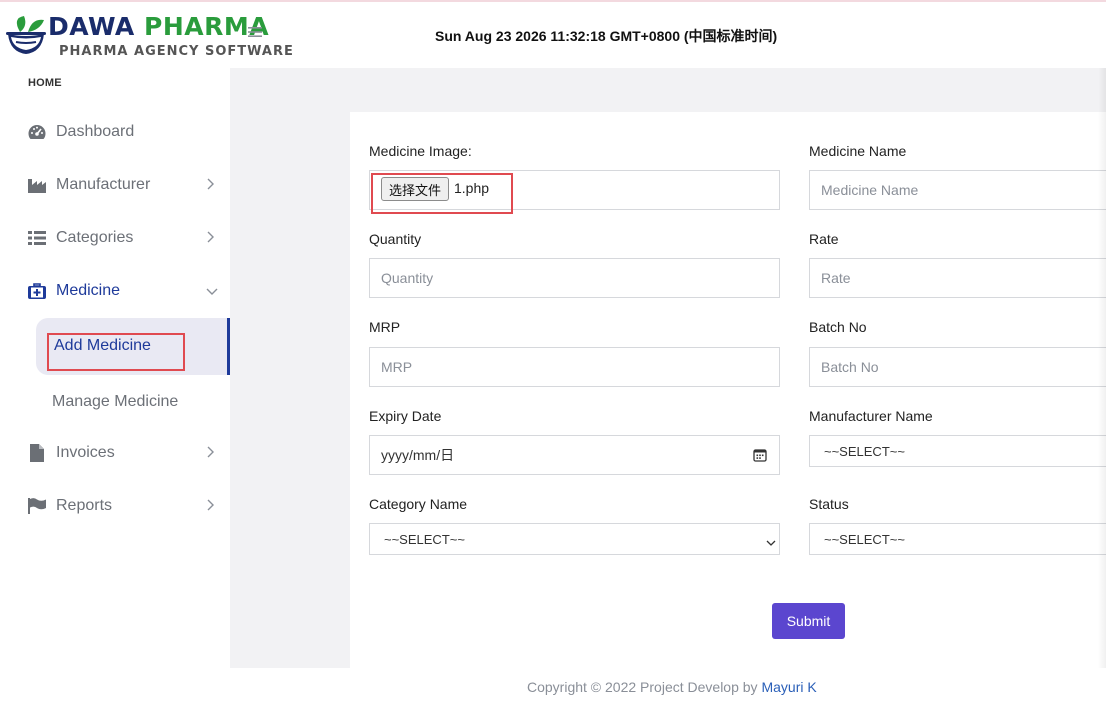 This screenshot has height=708, width=1106. What do you see at coordinates (176, 51) in the screenshot?
I see `brand-tagline: PHARMA AGENCY SOFTWARE` at bounding box center [176, 51].